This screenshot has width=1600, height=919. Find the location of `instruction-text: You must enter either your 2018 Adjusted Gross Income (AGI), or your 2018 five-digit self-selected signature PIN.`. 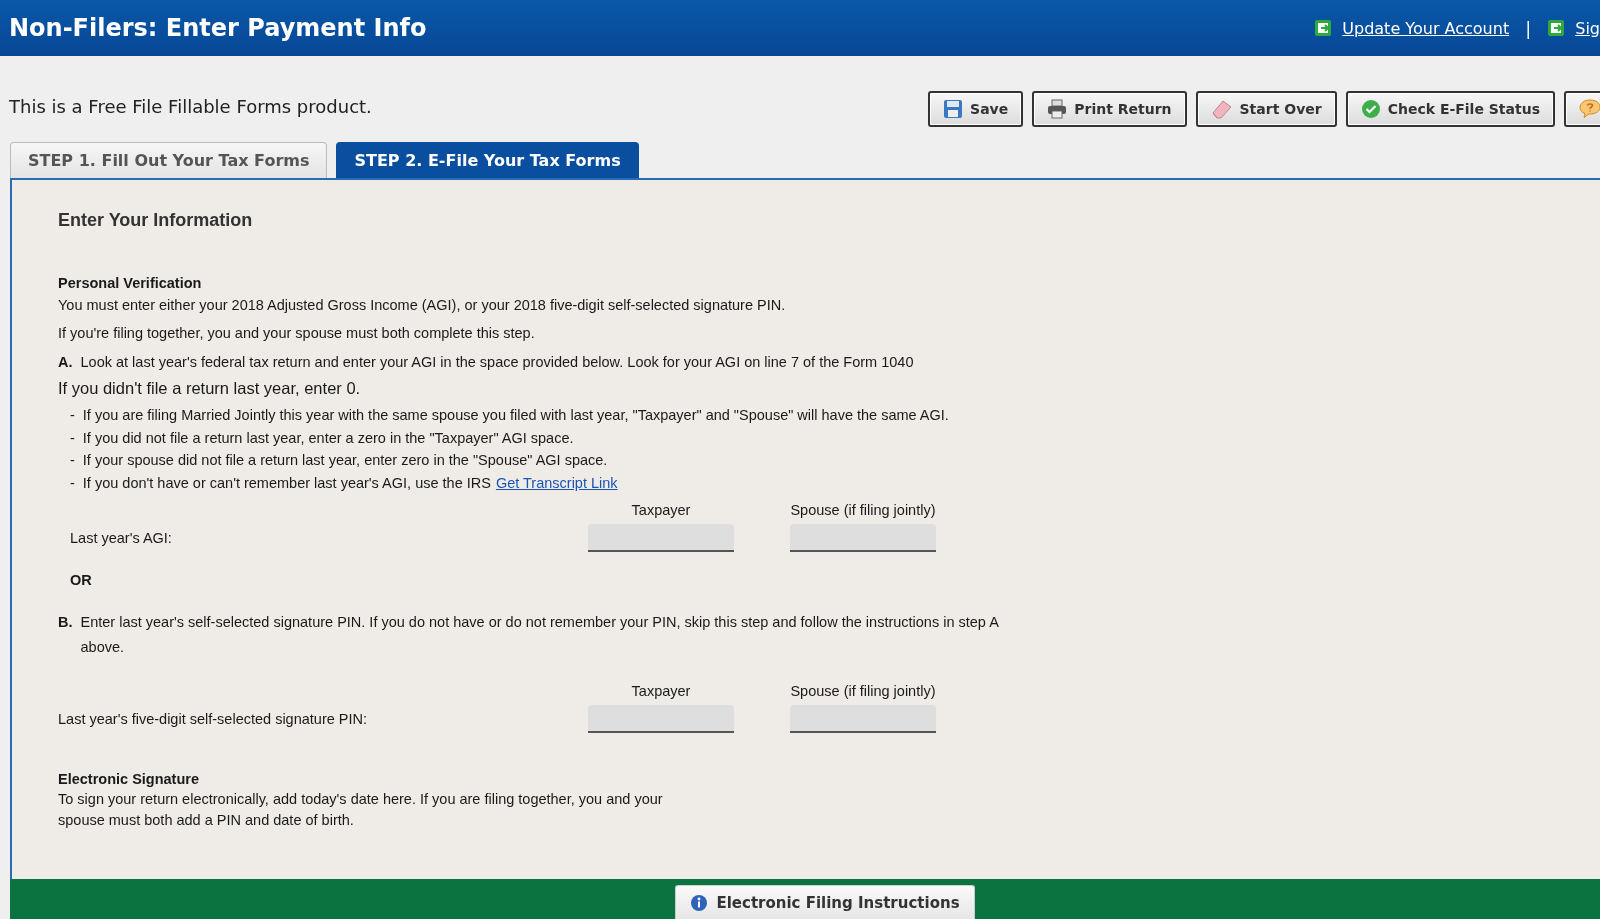

instruction-text: You must enter either your 2018 Adjusted Gross Income (AGI), or your 2018 five-digit self-selected signature PIN. is located at coordinates (422, 305).